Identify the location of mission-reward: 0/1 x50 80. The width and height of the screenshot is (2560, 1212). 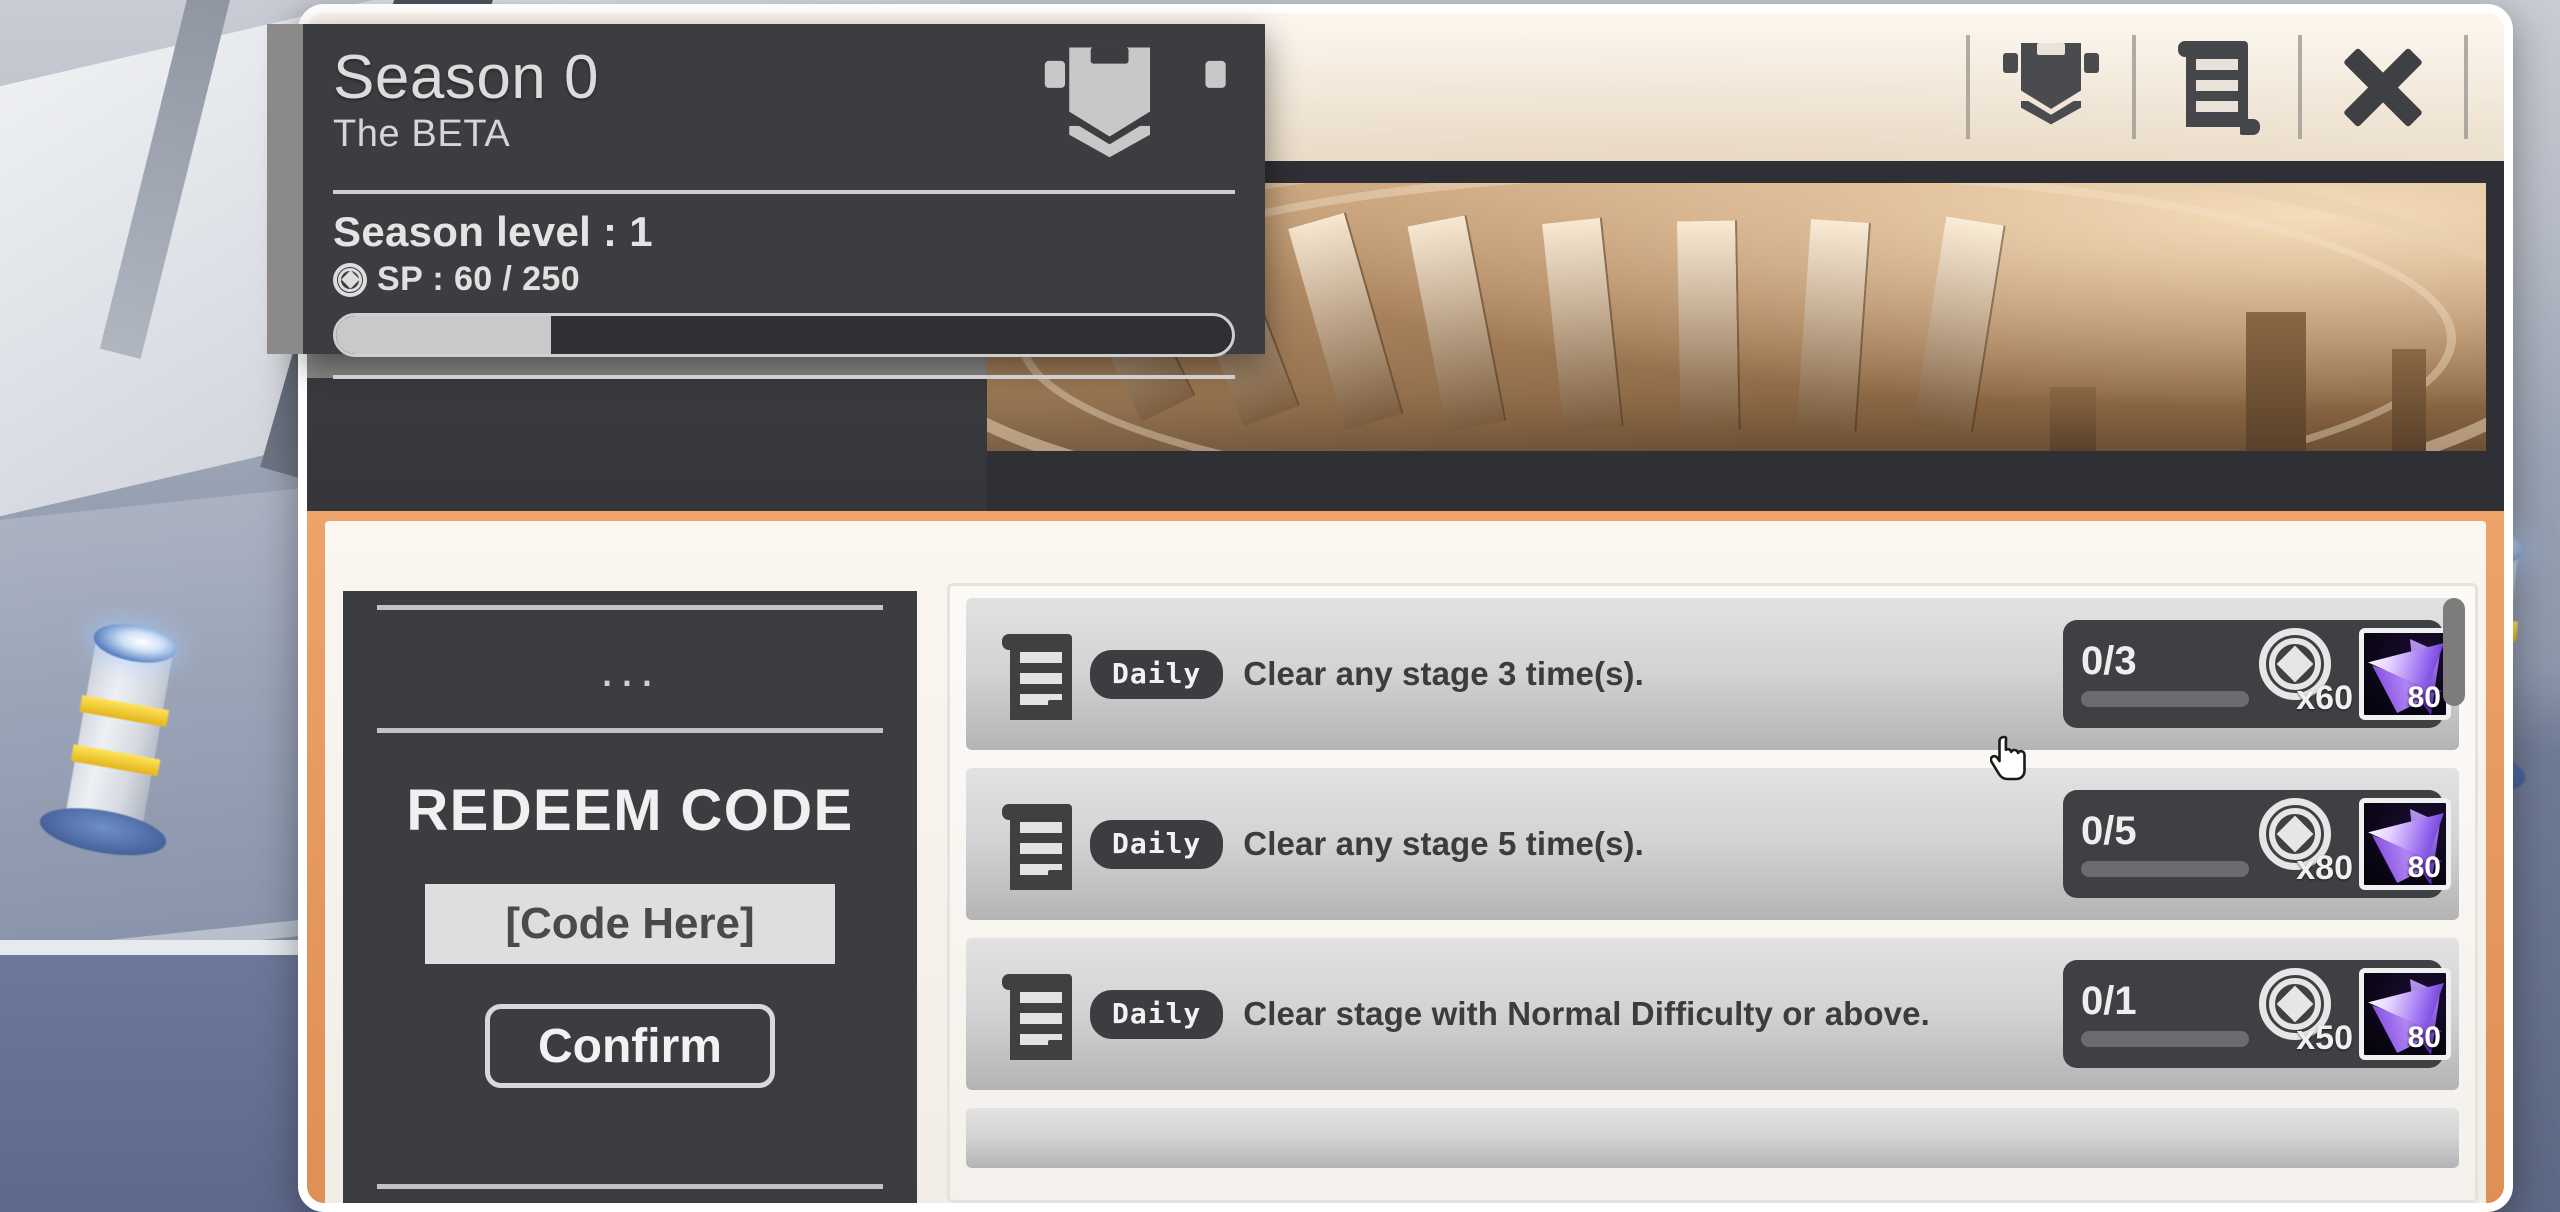
(2257, 1014).